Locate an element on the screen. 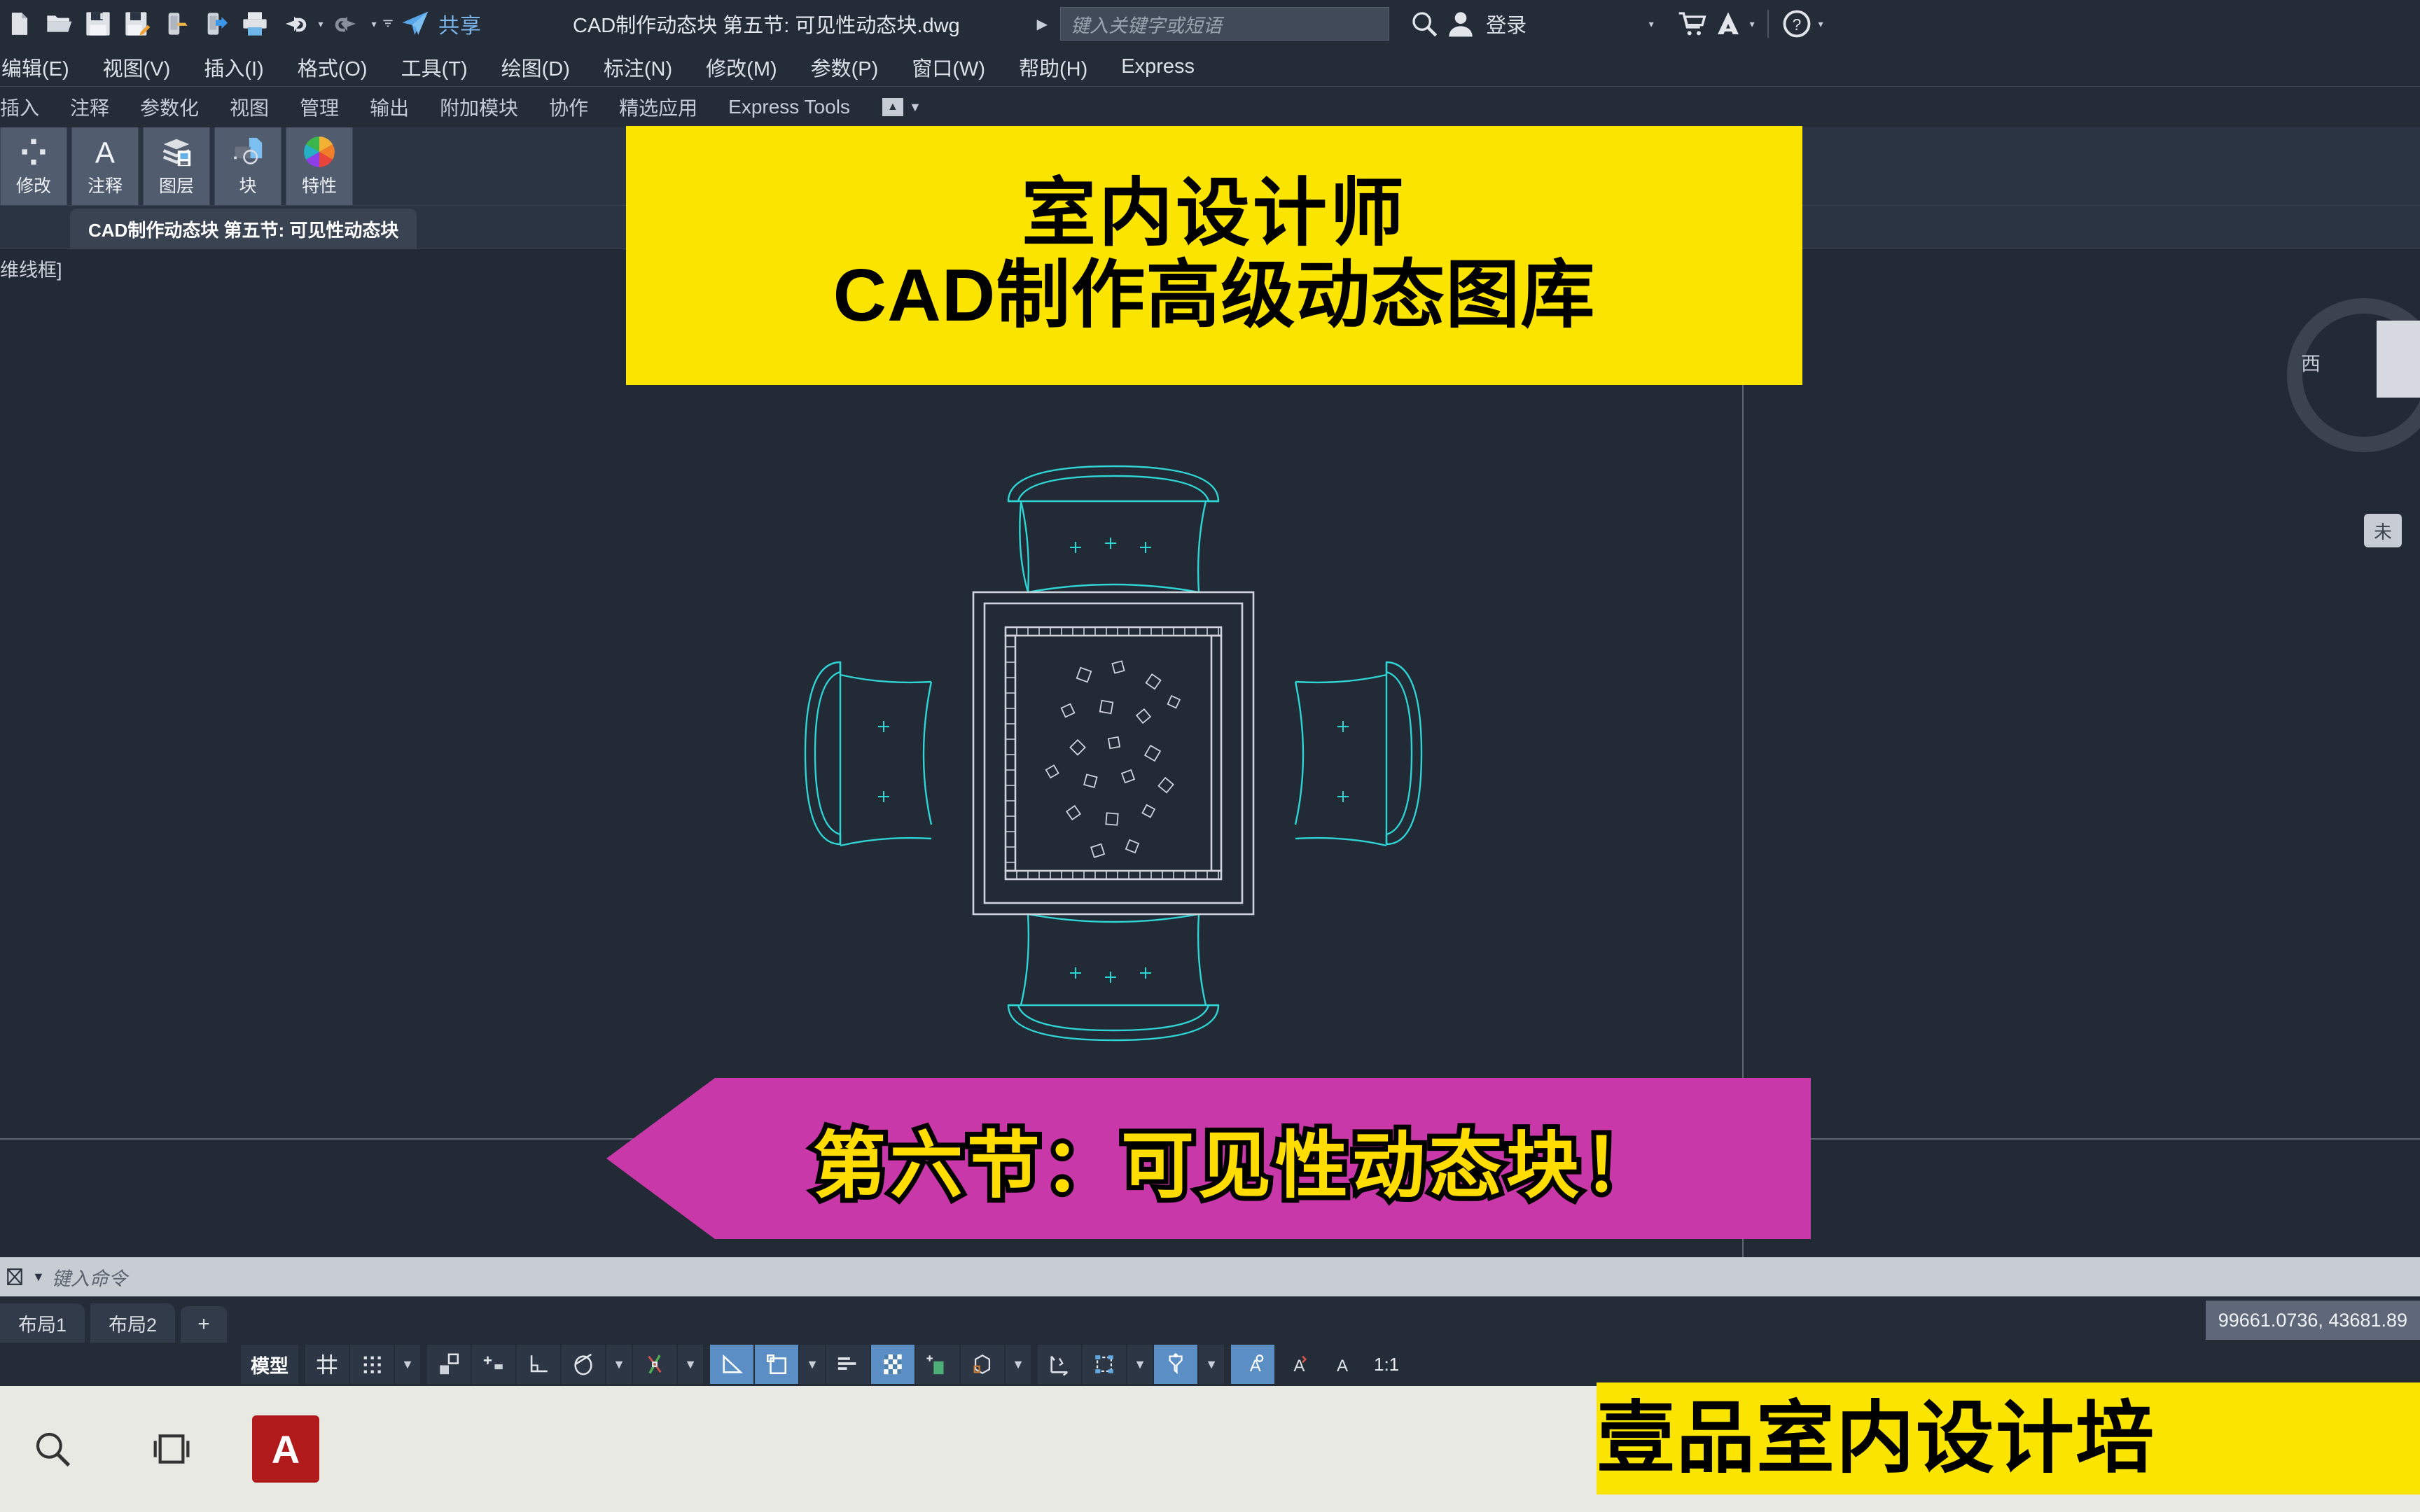 This screenshot has height=1512, width=2420. menu-item-window: 窗口(W) is located at coordinates (948, 67).